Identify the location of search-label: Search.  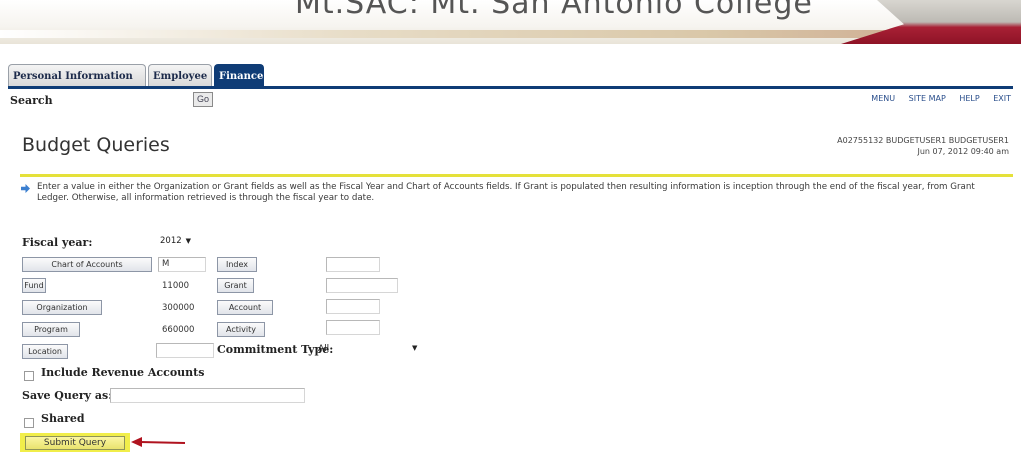
(31, 100).